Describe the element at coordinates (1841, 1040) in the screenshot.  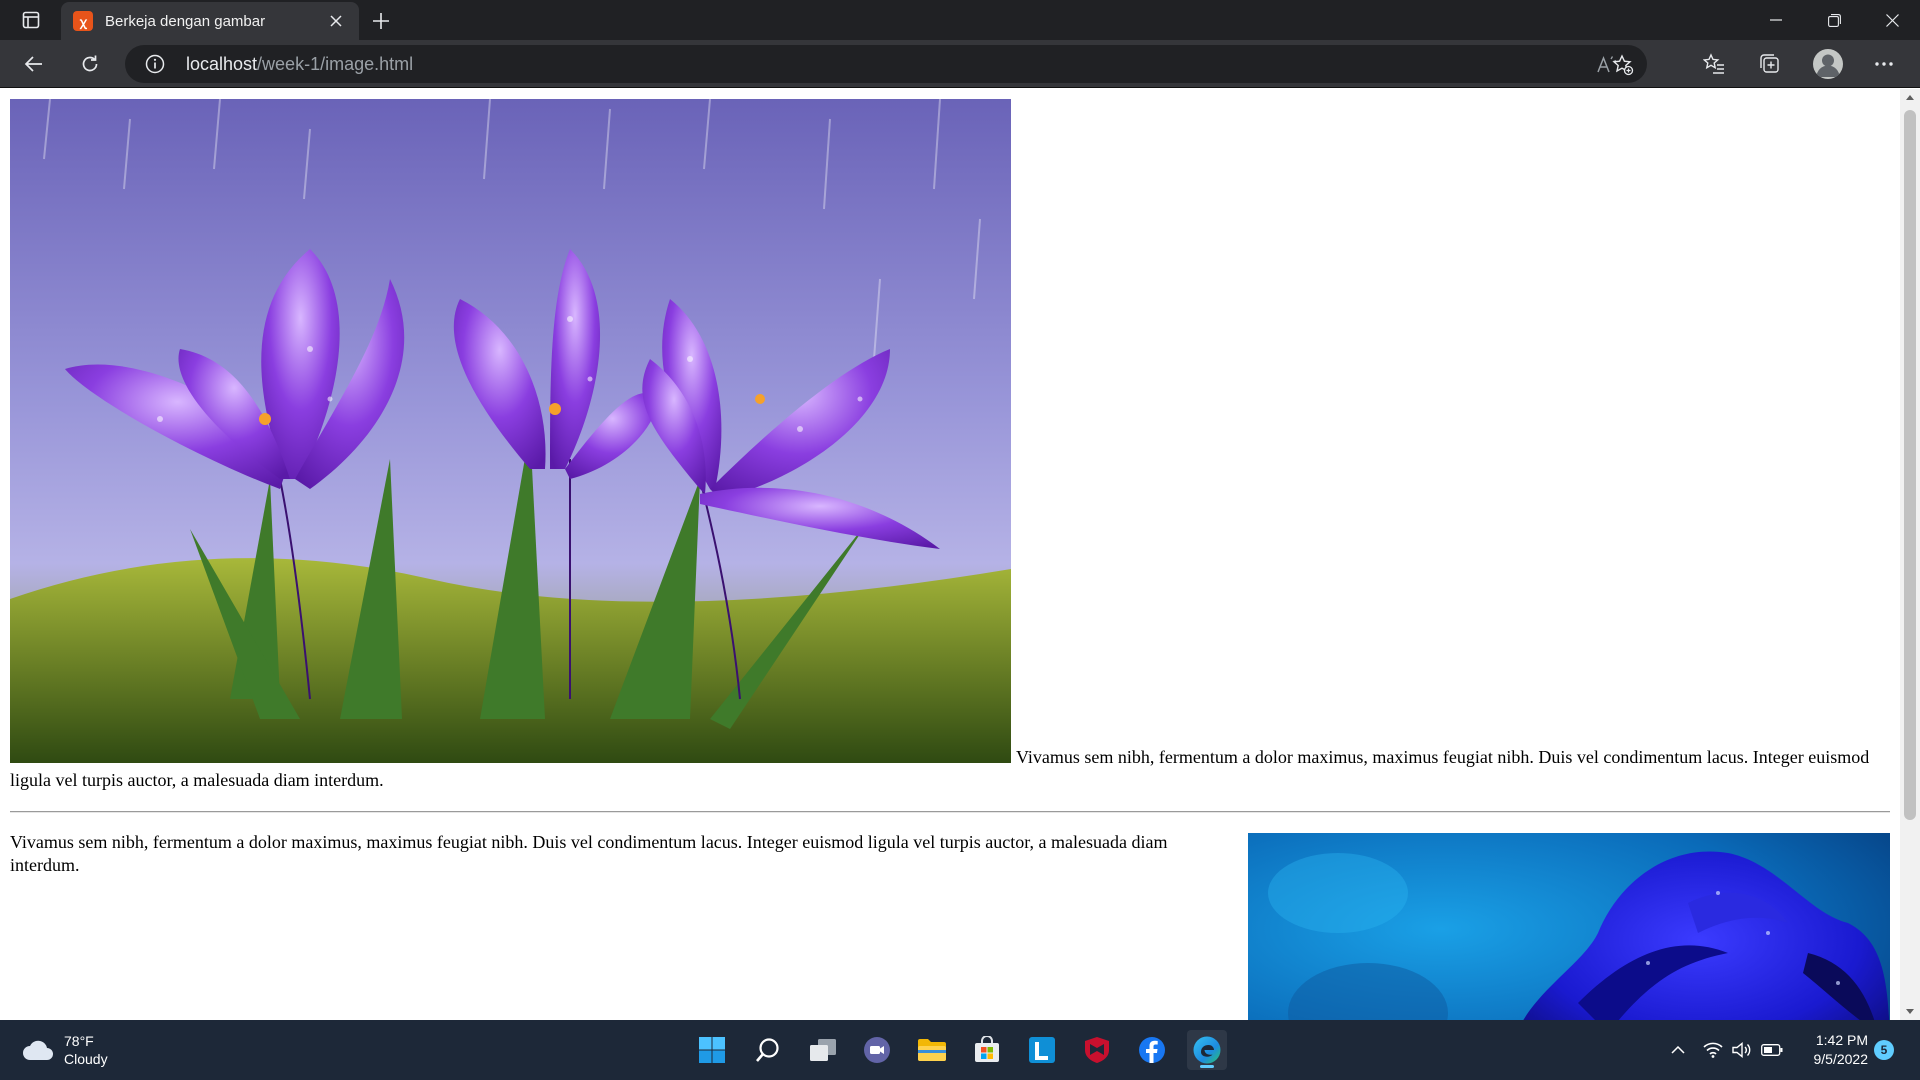
I see `clock-time: 1:42 PM` at that location.